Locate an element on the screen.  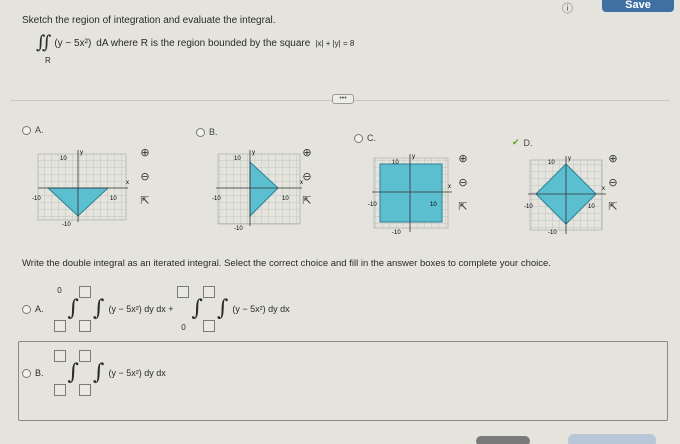
graph-b-top-label: 10 is located at coordinates (237, 159).